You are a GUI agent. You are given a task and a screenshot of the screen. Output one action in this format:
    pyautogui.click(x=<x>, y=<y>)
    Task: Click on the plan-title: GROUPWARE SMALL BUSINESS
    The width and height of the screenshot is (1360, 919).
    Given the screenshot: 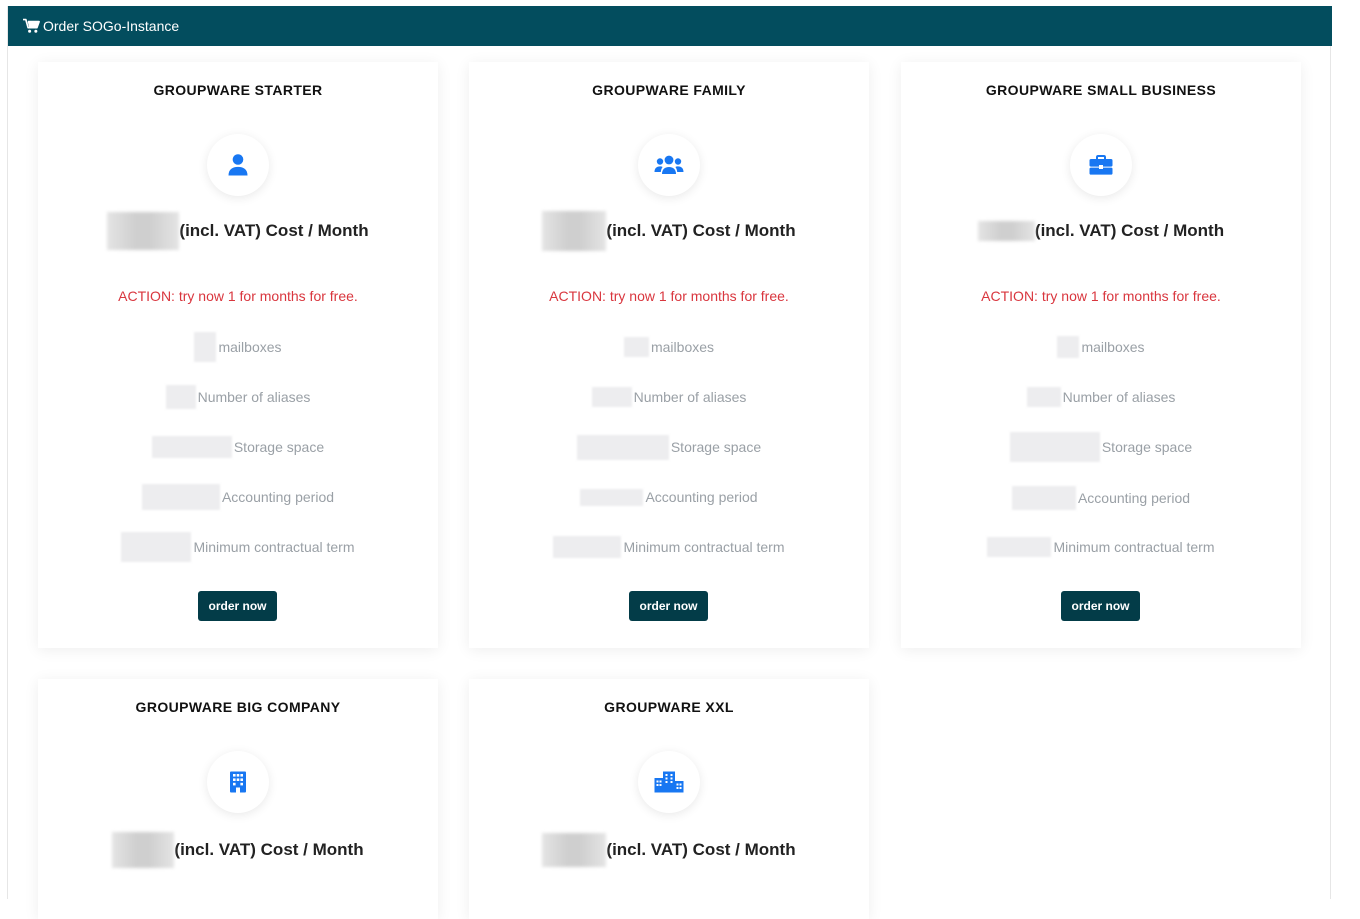 What is the action you would take?
    pyautogui.click(x=1101, y=90)
    